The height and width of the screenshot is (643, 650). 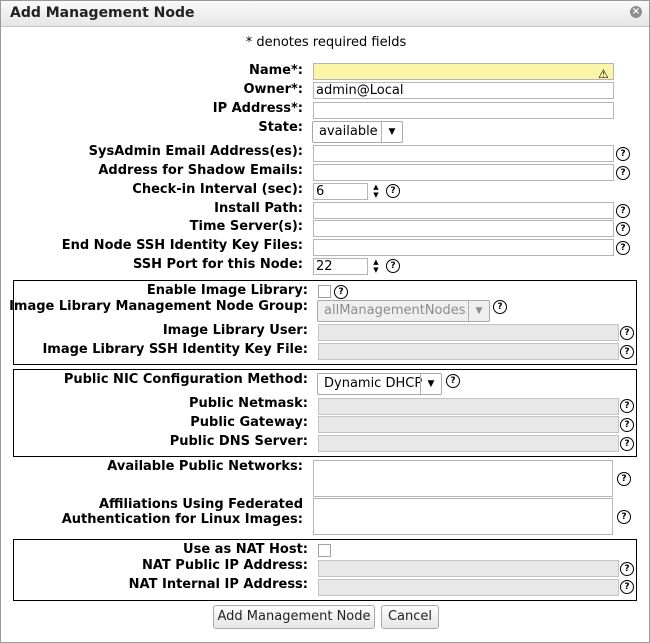 I want to click on name-input, so click(x=463, y=71).